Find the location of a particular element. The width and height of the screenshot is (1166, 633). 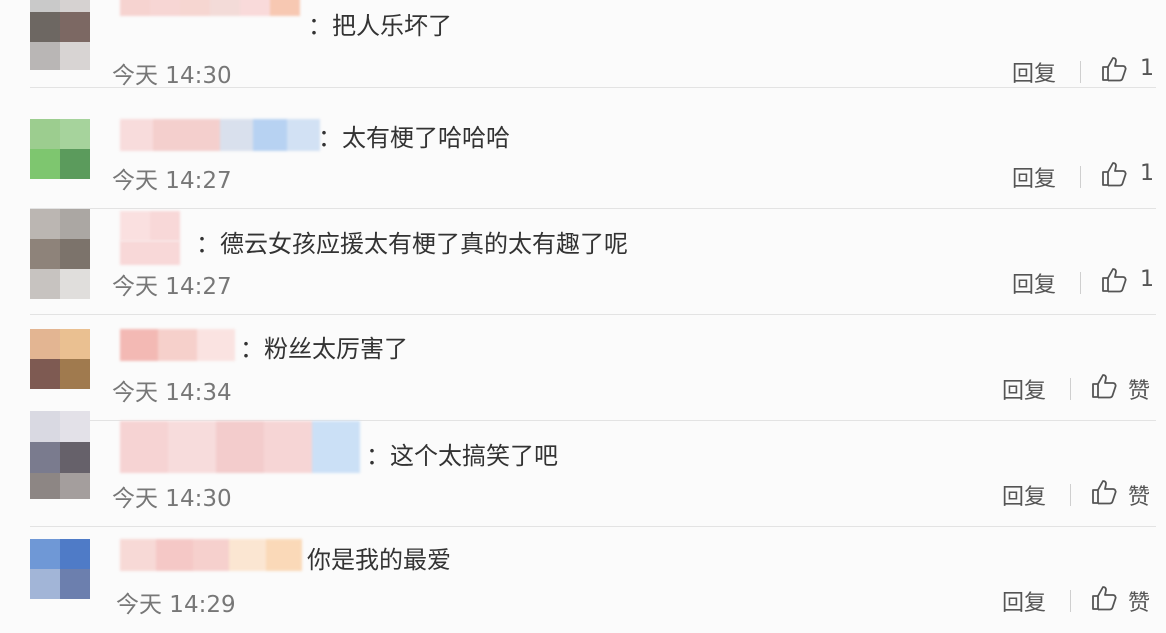

comment-text: ：这个太搞笑了吧 is located at coordinates (462, 456).